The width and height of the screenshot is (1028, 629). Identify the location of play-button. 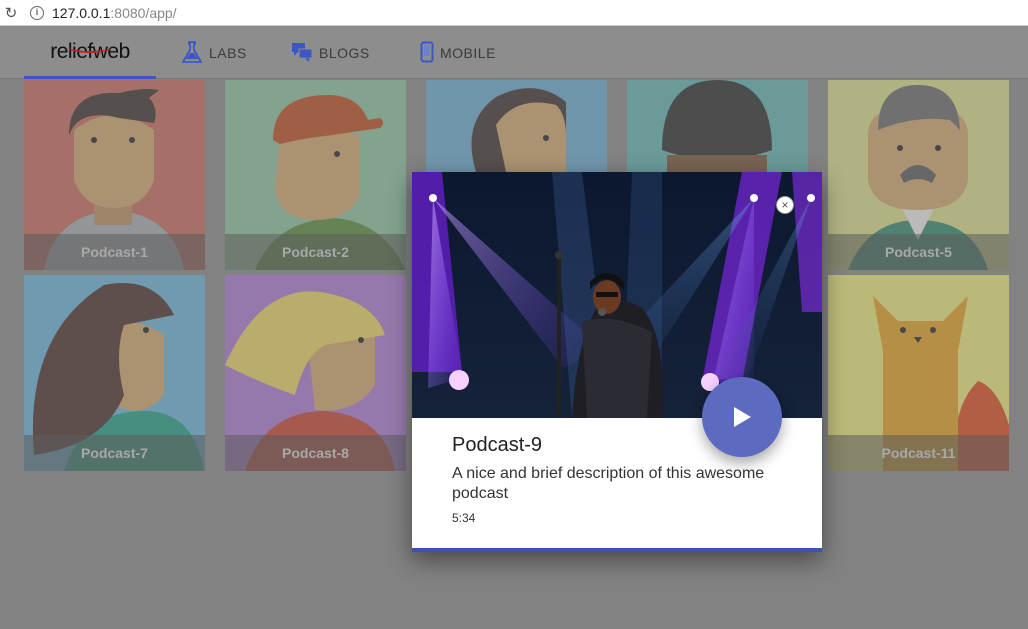
(742, 417).